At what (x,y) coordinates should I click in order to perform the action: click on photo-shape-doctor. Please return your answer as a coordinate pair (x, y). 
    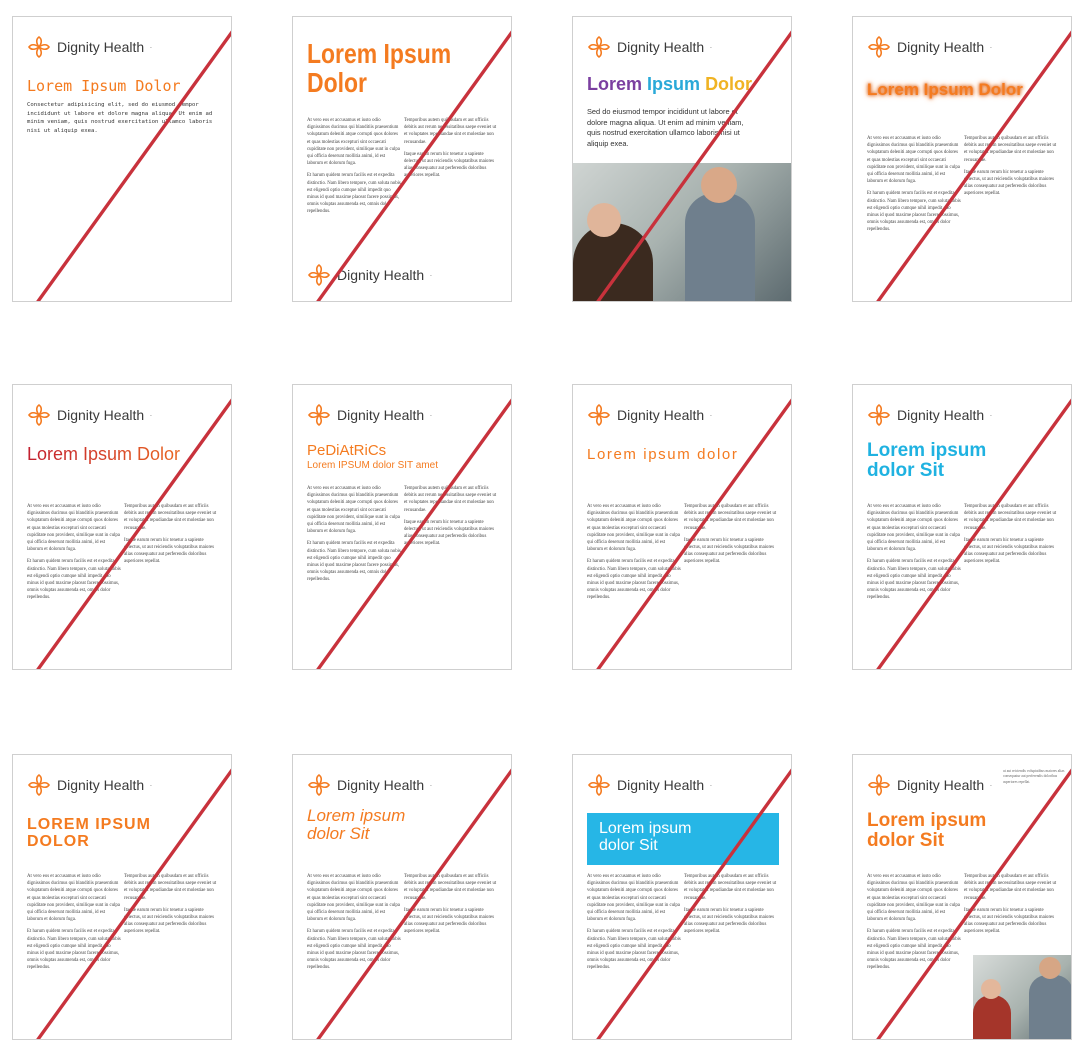
    Looking at the image, I should click on (720, 247).